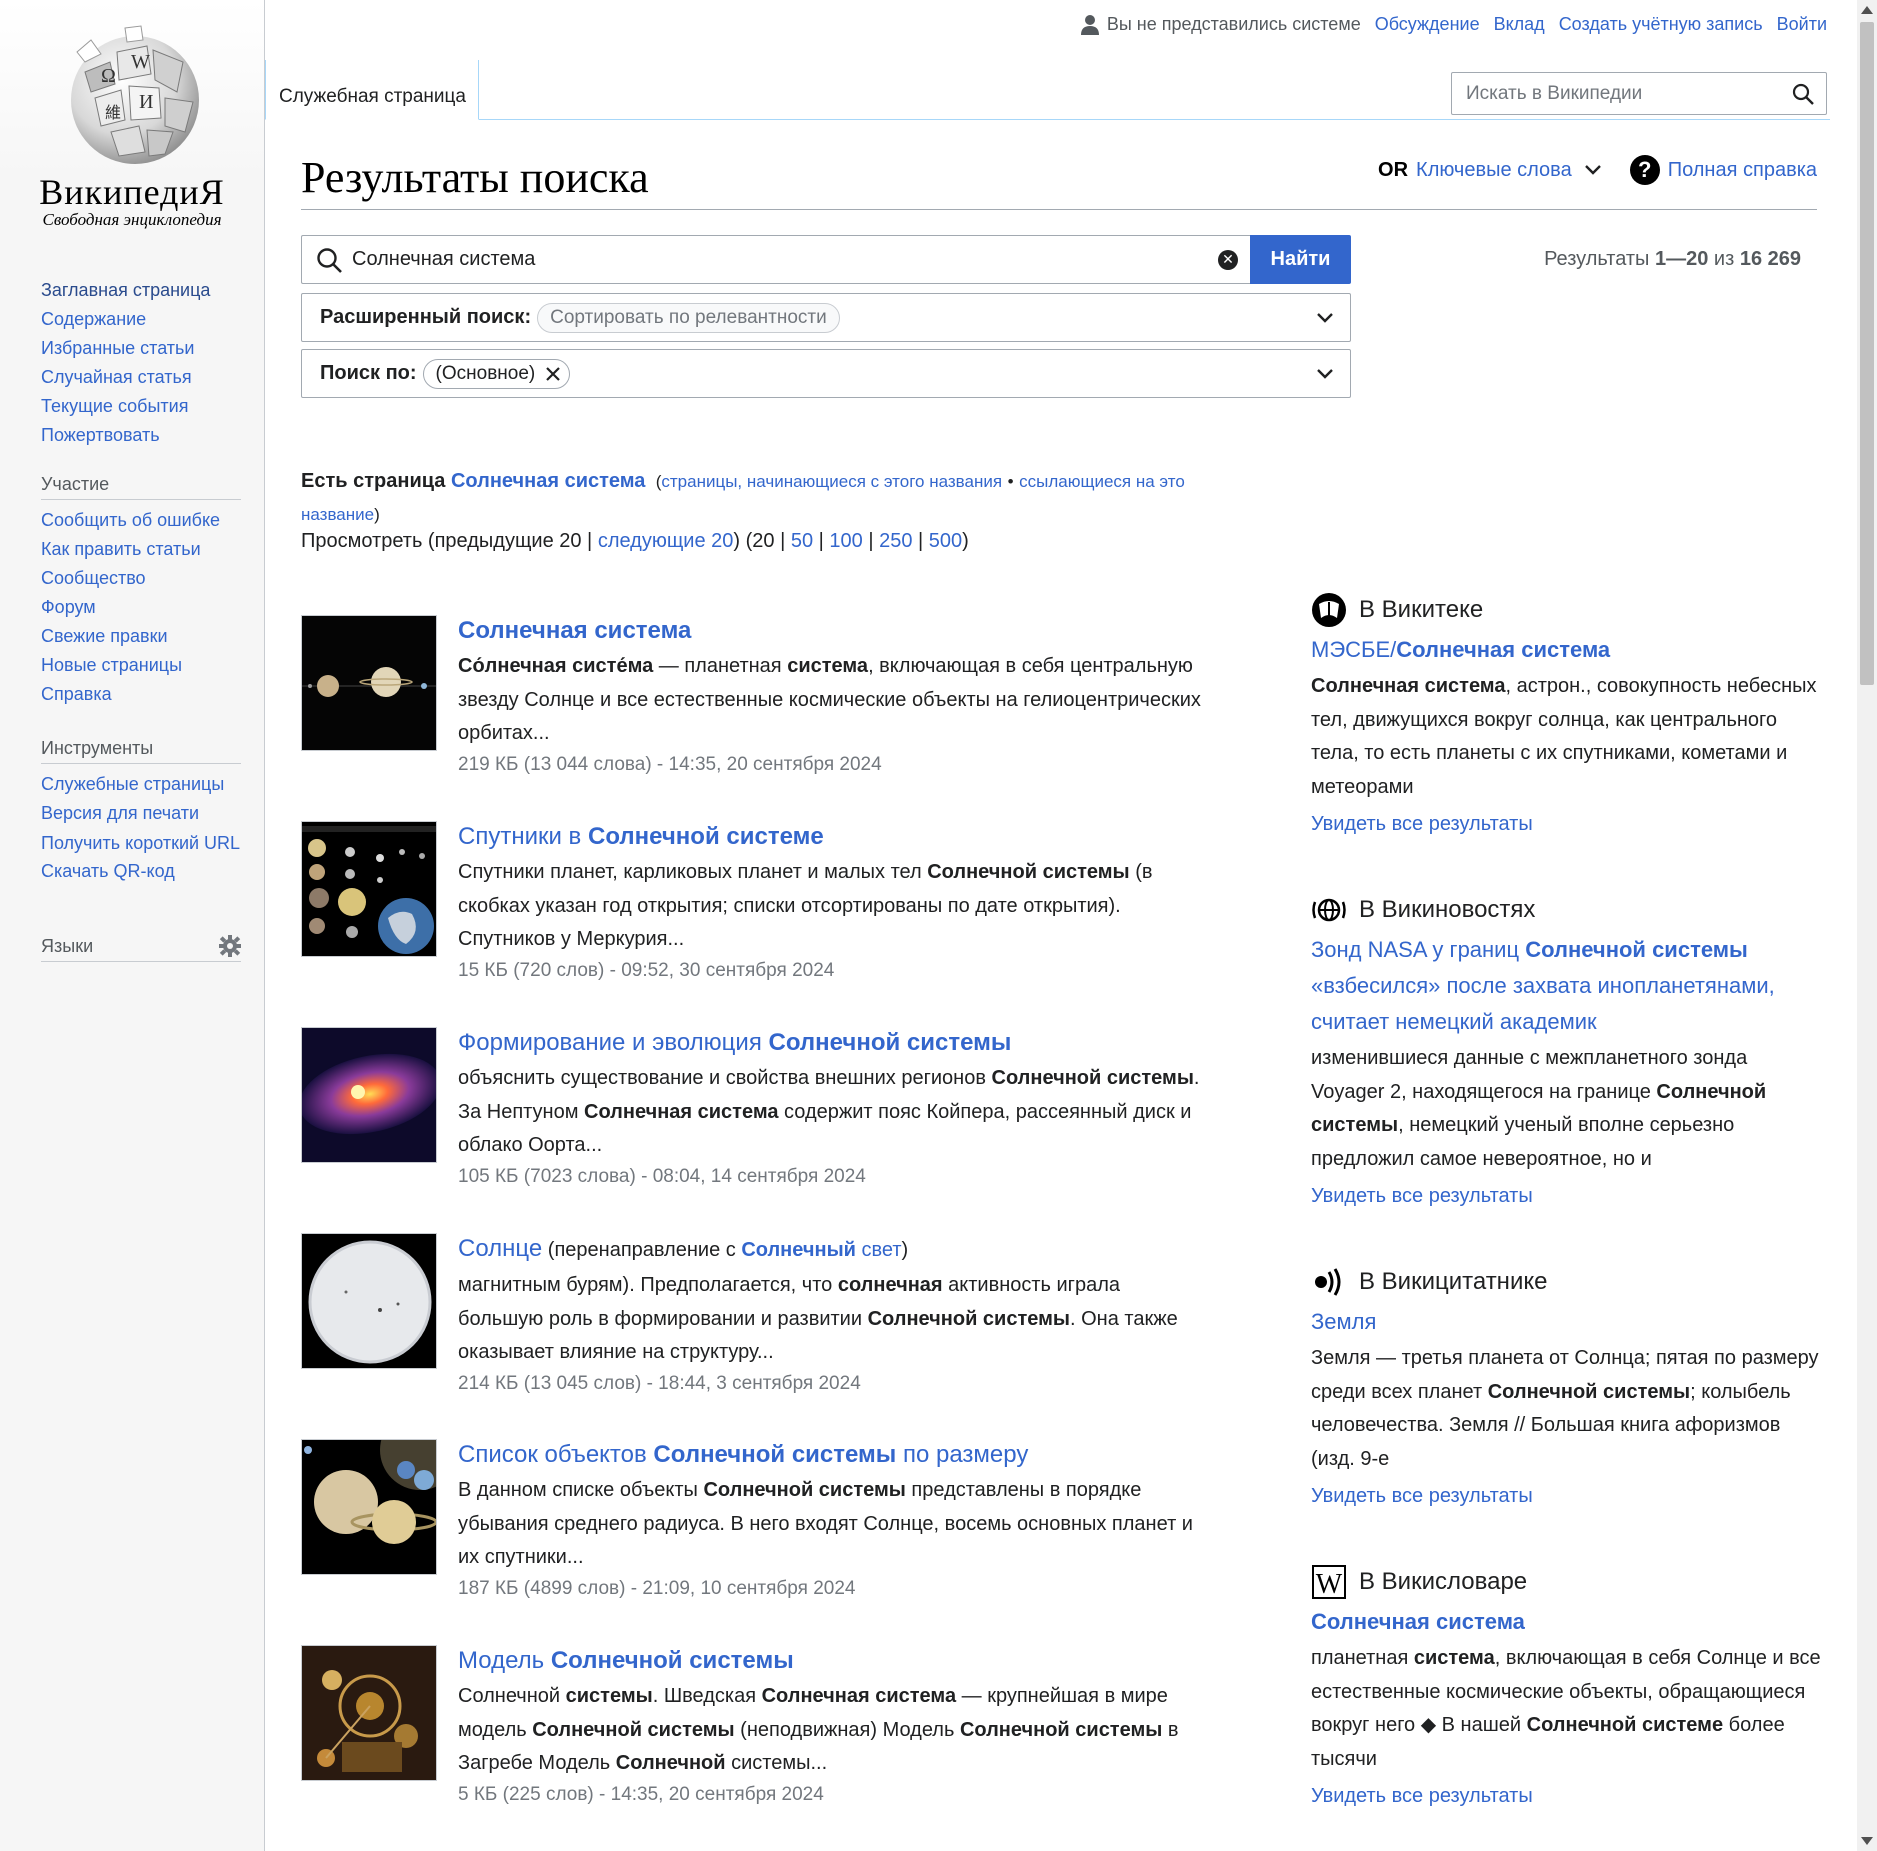 This screenshot has width=1877, height=1851. I want to click on sidebar-item-print-version: Версия для печати, so click(141, 813).